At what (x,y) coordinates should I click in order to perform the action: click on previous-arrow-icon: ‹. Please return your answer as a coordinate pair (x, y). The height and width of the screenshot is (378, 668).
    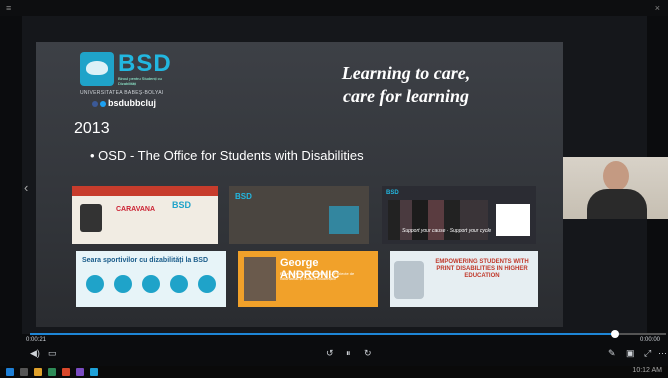
    Looking at the image, I should click on (26, 187).